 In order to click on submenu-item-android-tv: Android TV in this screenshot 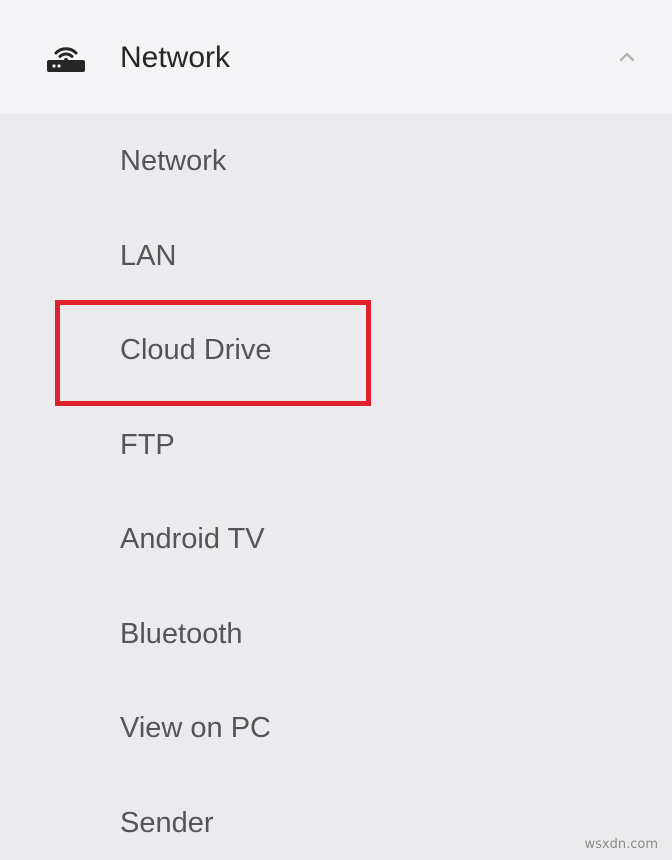, I will do `click(336, 539)`.